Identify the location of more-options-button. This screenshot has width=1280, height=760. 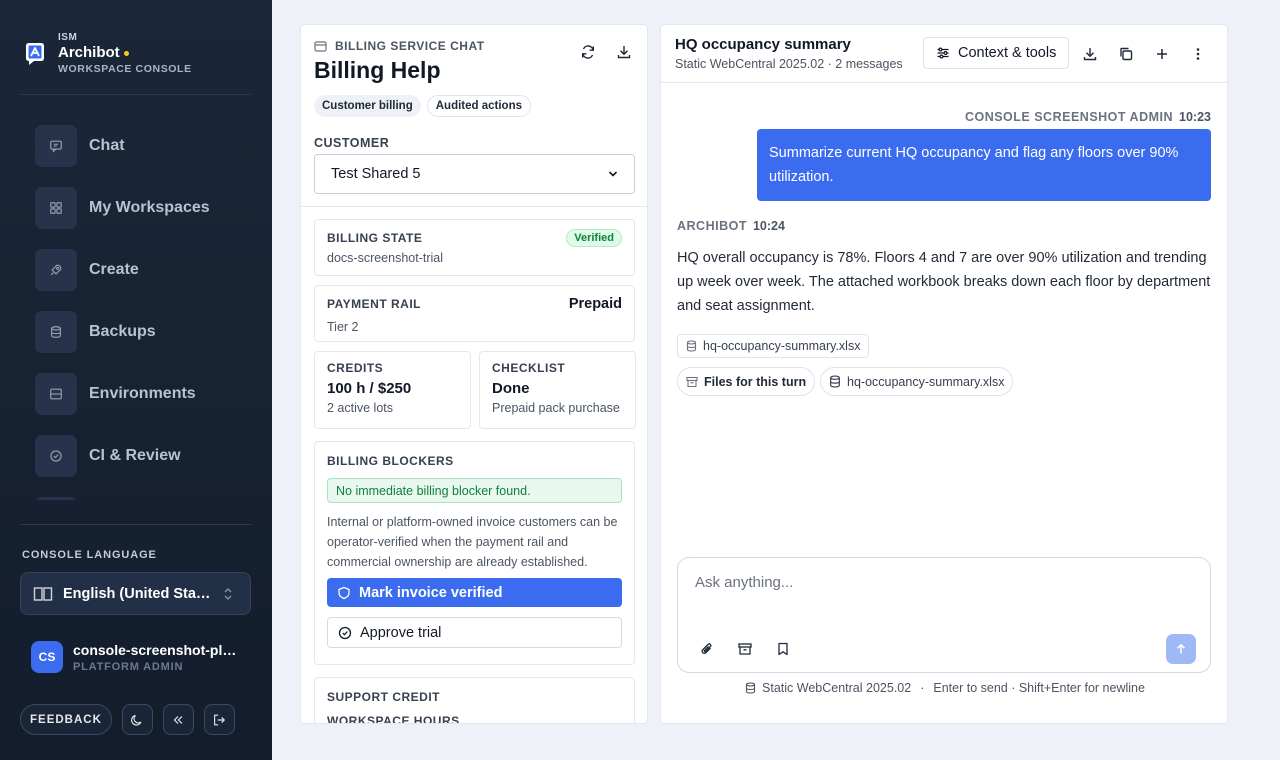
(1198, 54).